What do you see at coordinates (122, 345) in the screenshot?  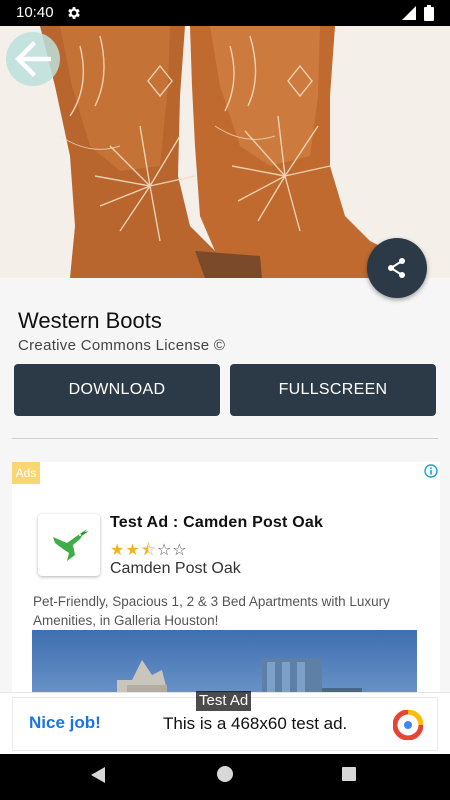 I see `item-license: Creative Commons License ©` at bounding box center [122, 345].